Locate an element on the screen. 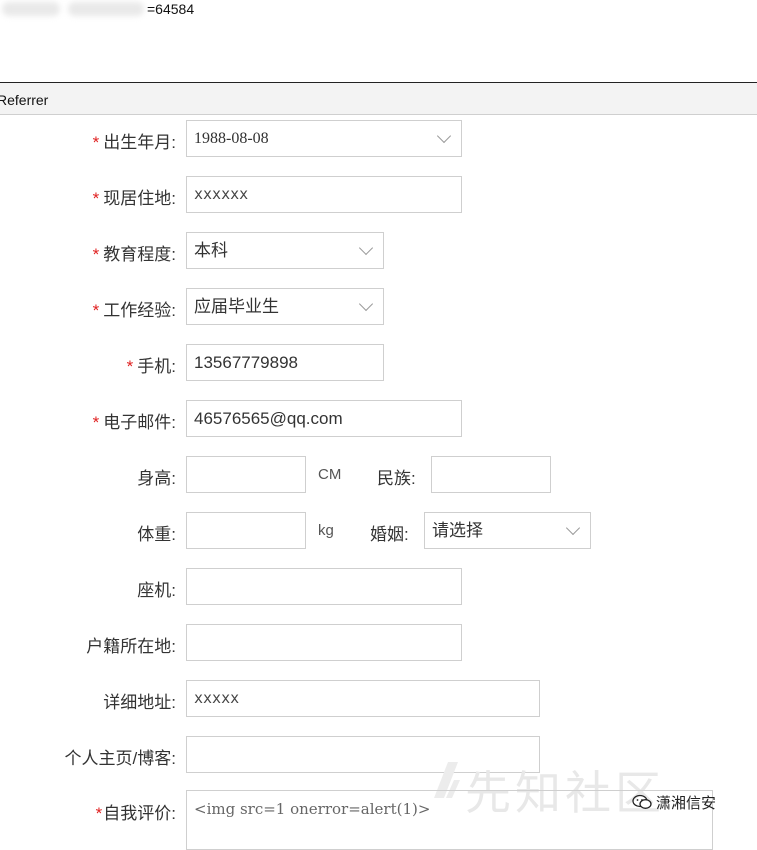 This screenshot has height=850, width=757. height-label: 身高: is located at coordinates (156, 478).